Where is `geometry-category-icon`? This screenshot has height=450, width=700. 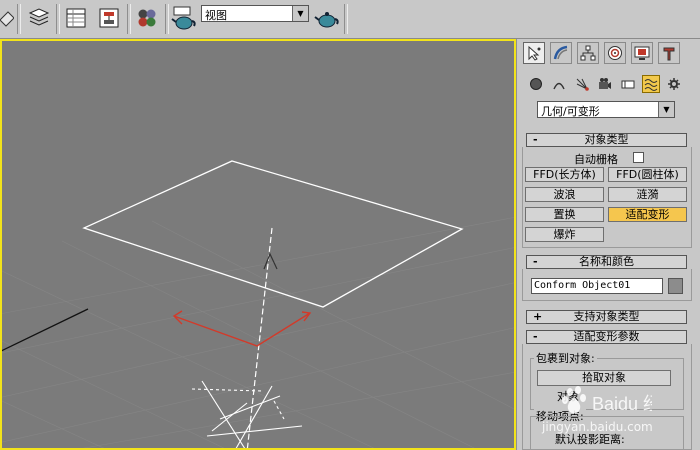
geometry-category-icon is located at coordinates (536, 84).